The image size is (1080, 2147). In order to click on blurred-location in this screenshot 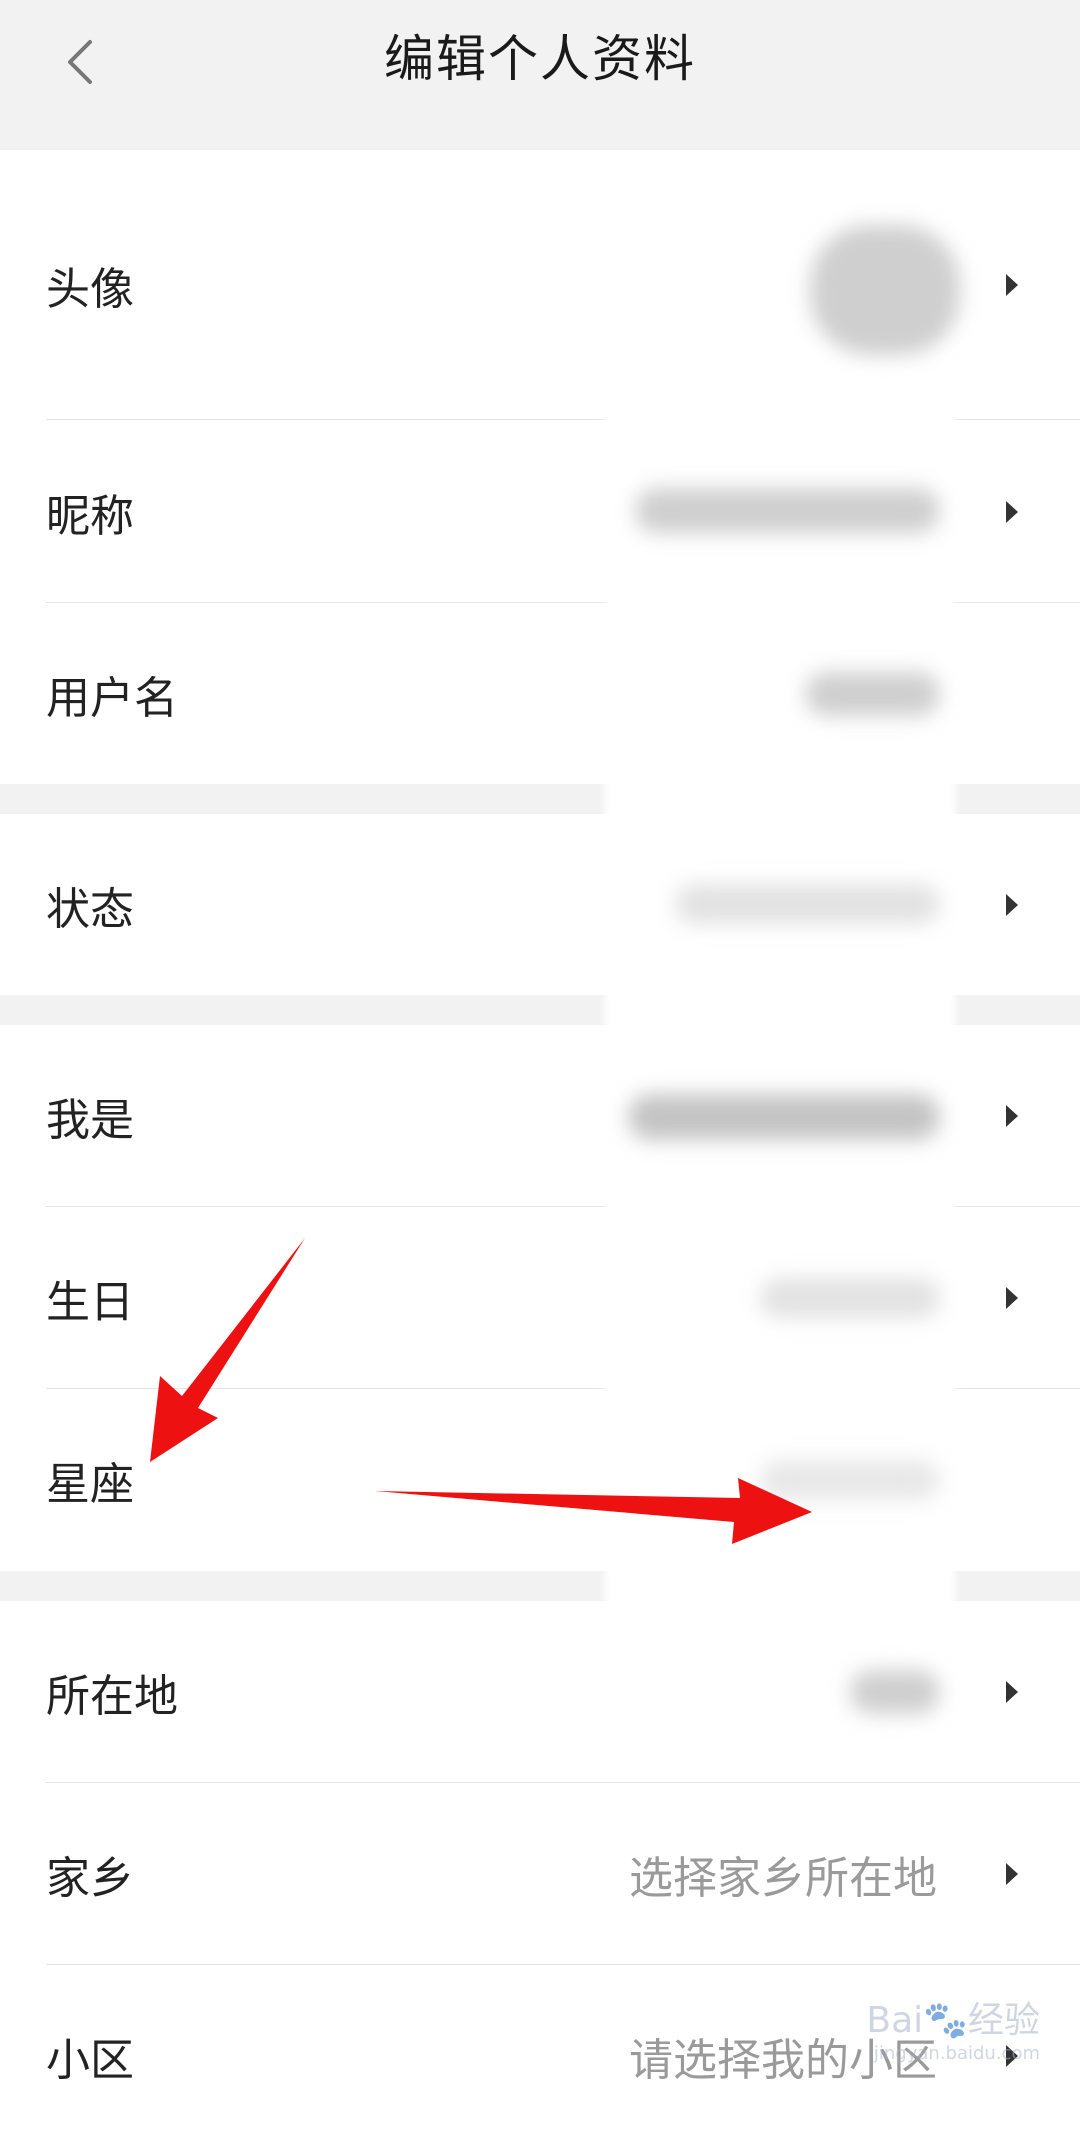, I will do `click(895, 1692)`.